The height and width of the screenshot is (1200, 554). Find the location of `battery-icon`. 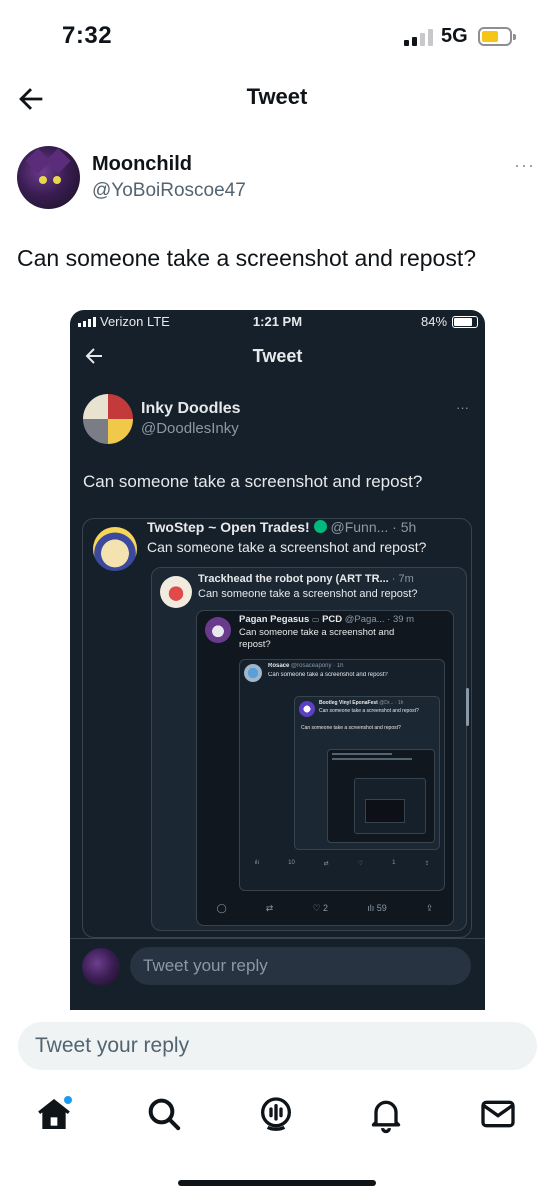

battery-icon is located at coordinates (497, 36).